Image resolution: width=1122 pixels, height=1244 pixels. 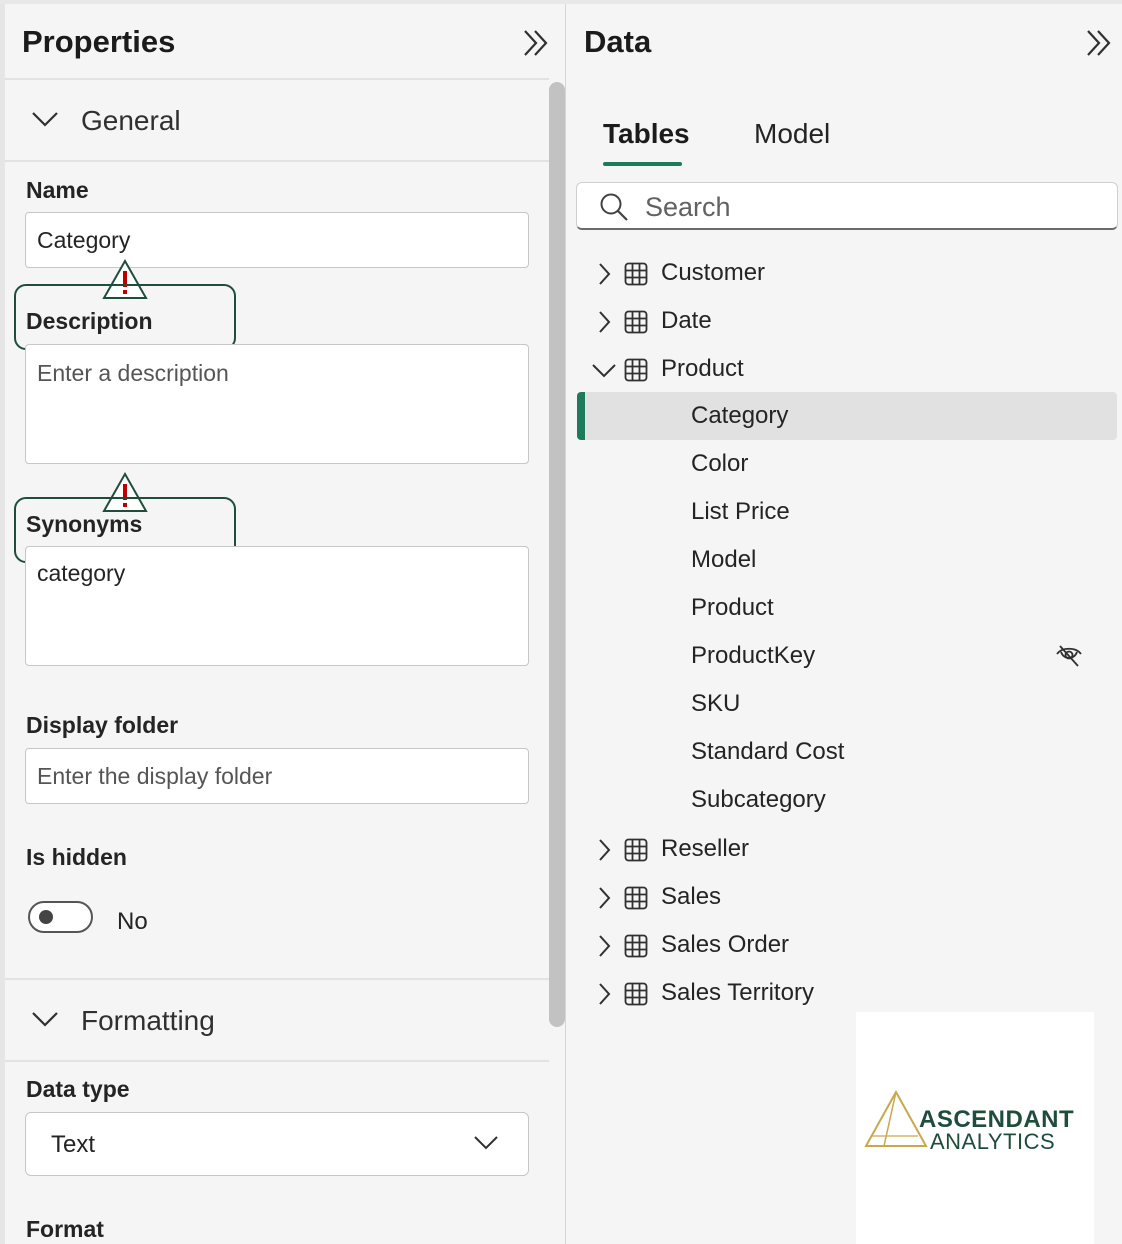 What do you see at coordinates (975, 1128) in the screenshot?
I see `ascendant-analytics-logo: ASCENDANT ANALYTICS` at bounding box center [975, 1128].